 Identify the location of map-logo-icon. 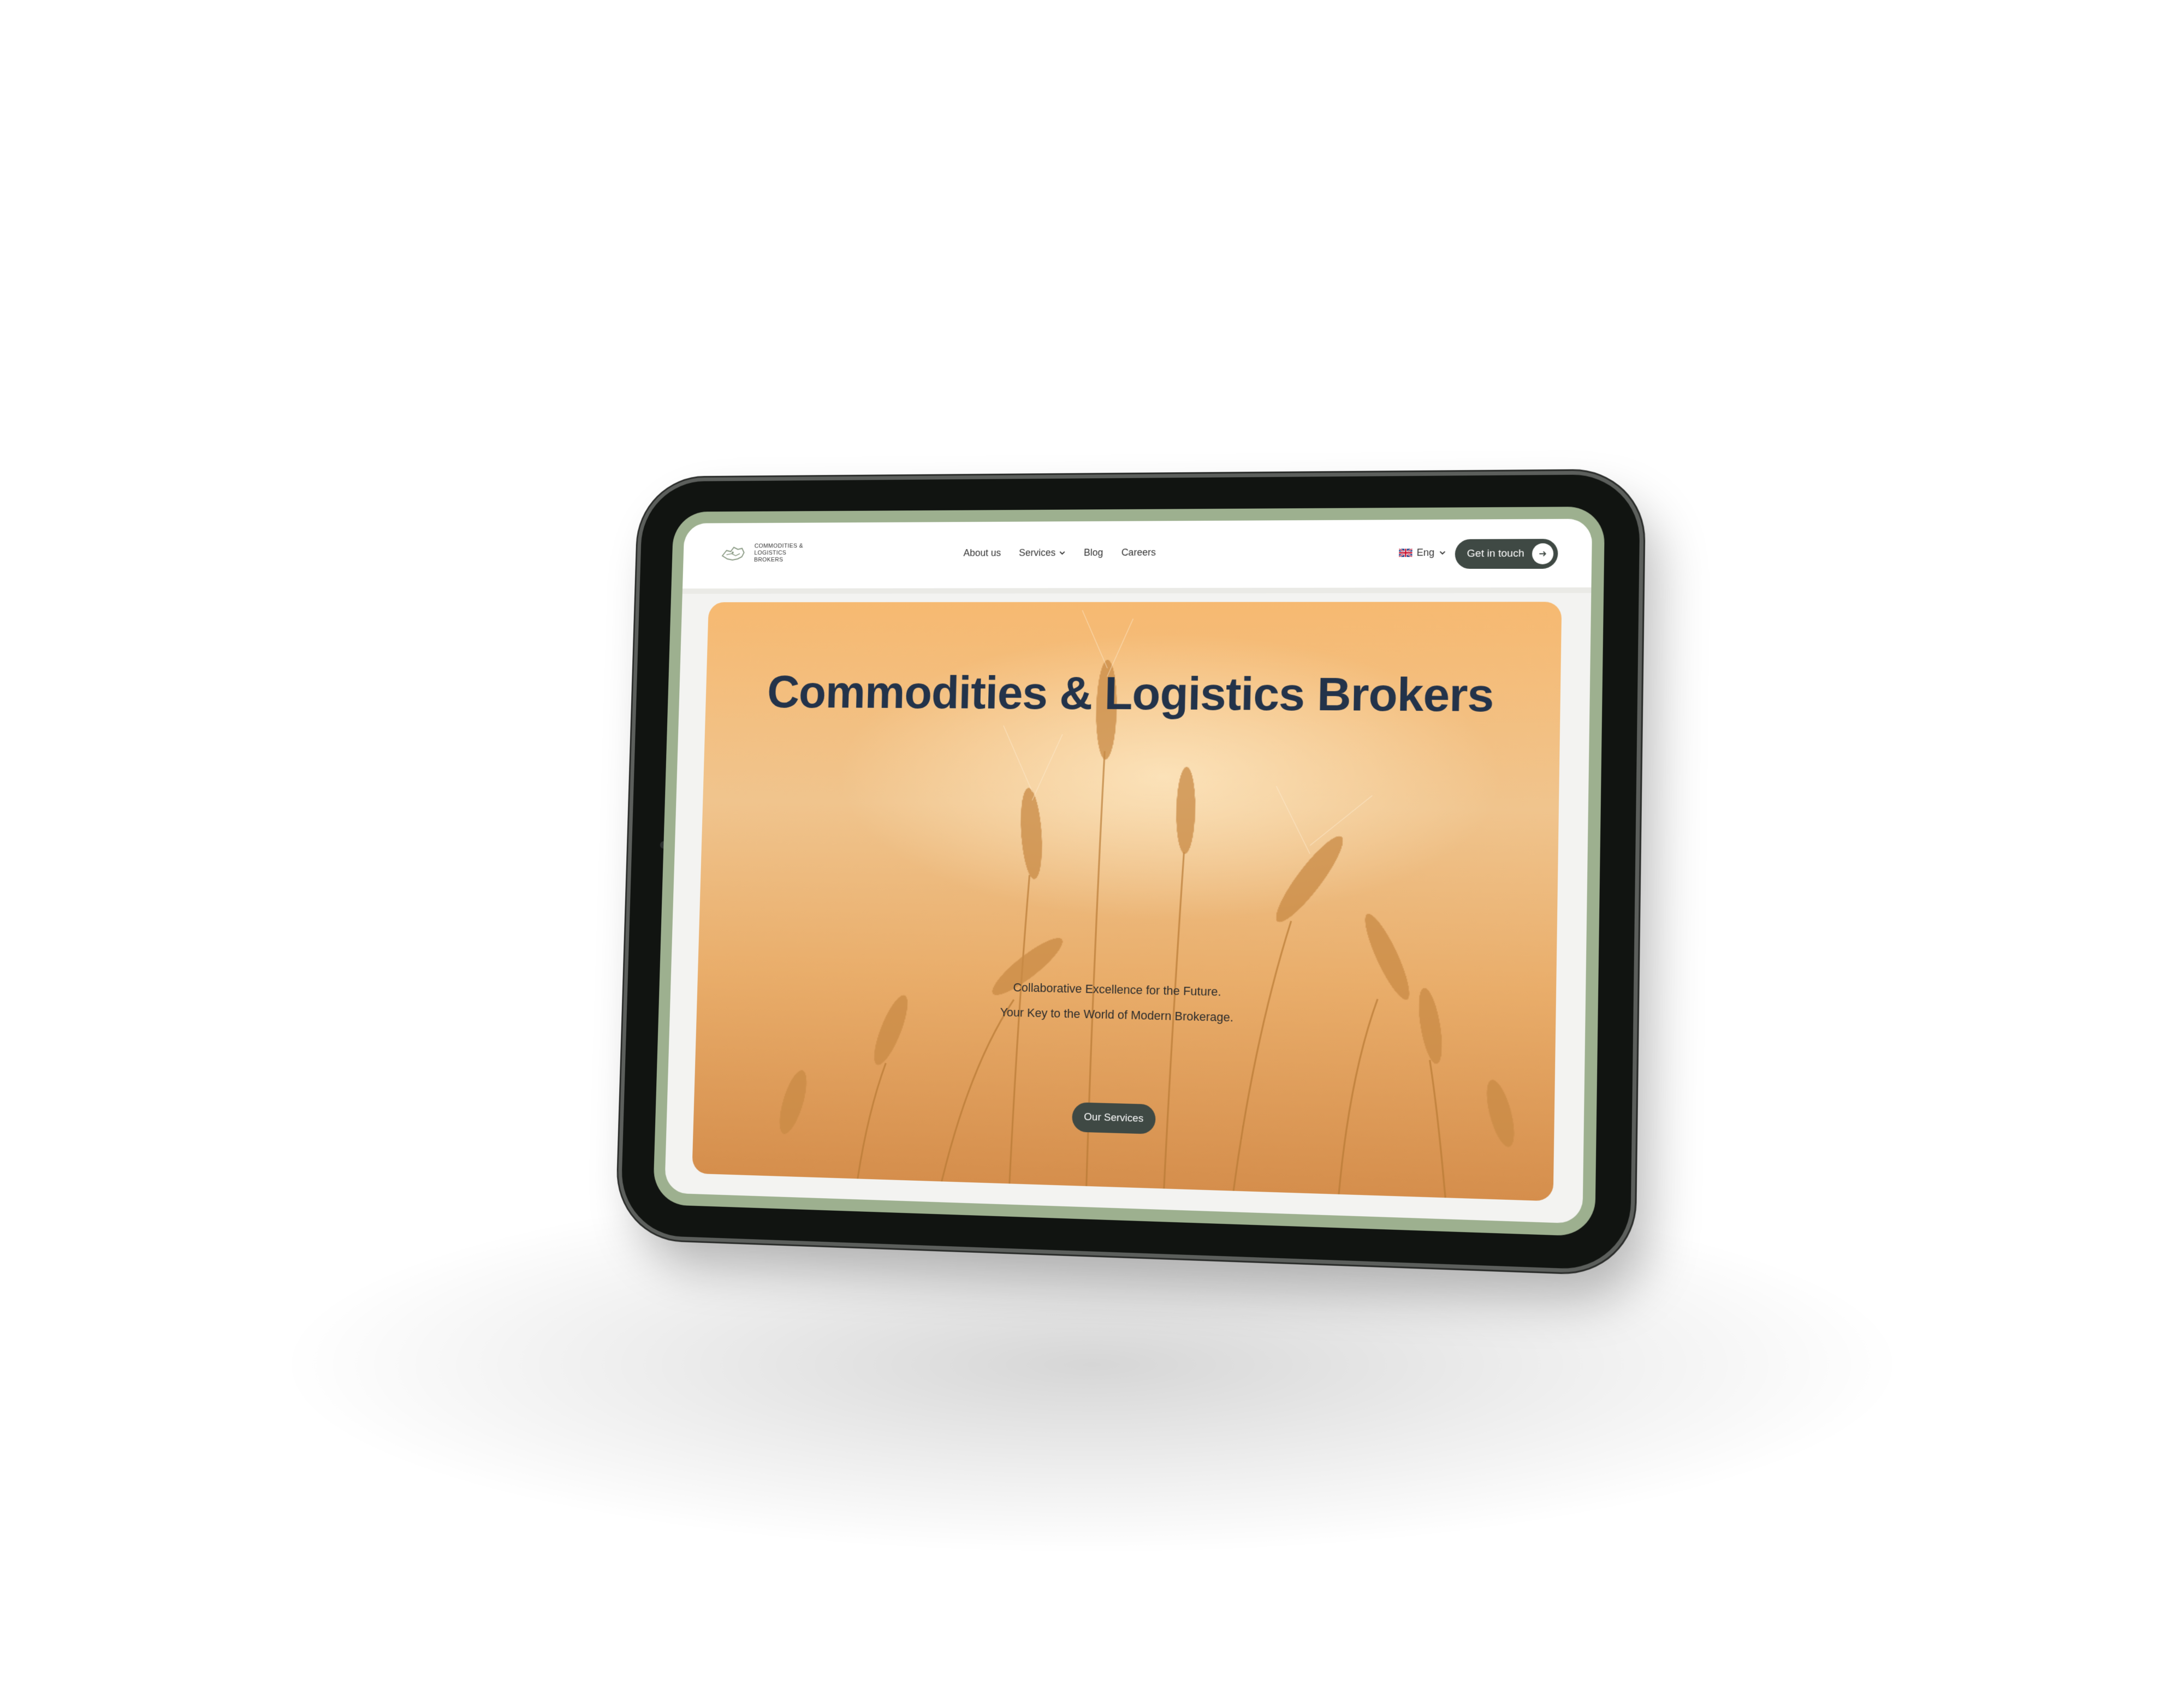
(733, 553).